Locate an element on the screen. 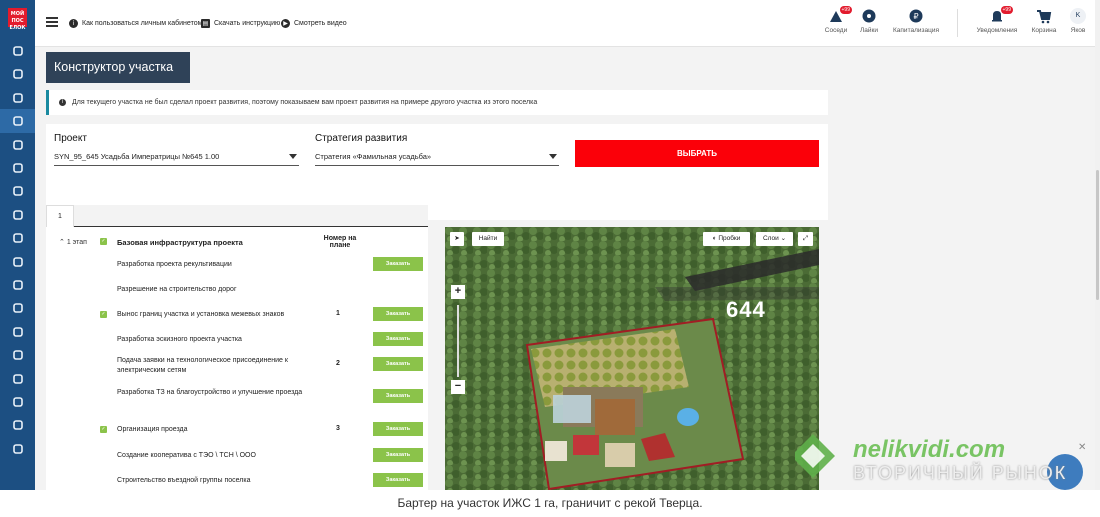  watermark: nelikvidi.com ВТОРИЧНЫЙ РЫНОК is located at coordinates (943, 460).